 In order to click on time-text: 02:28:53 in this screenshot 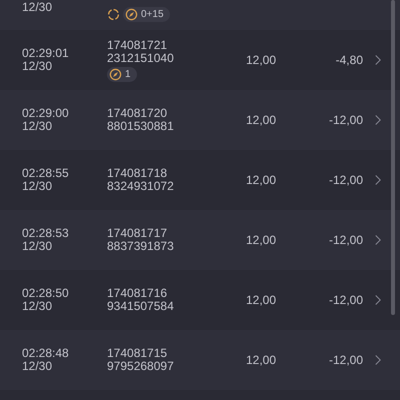, I will do `click(46, 233)`.